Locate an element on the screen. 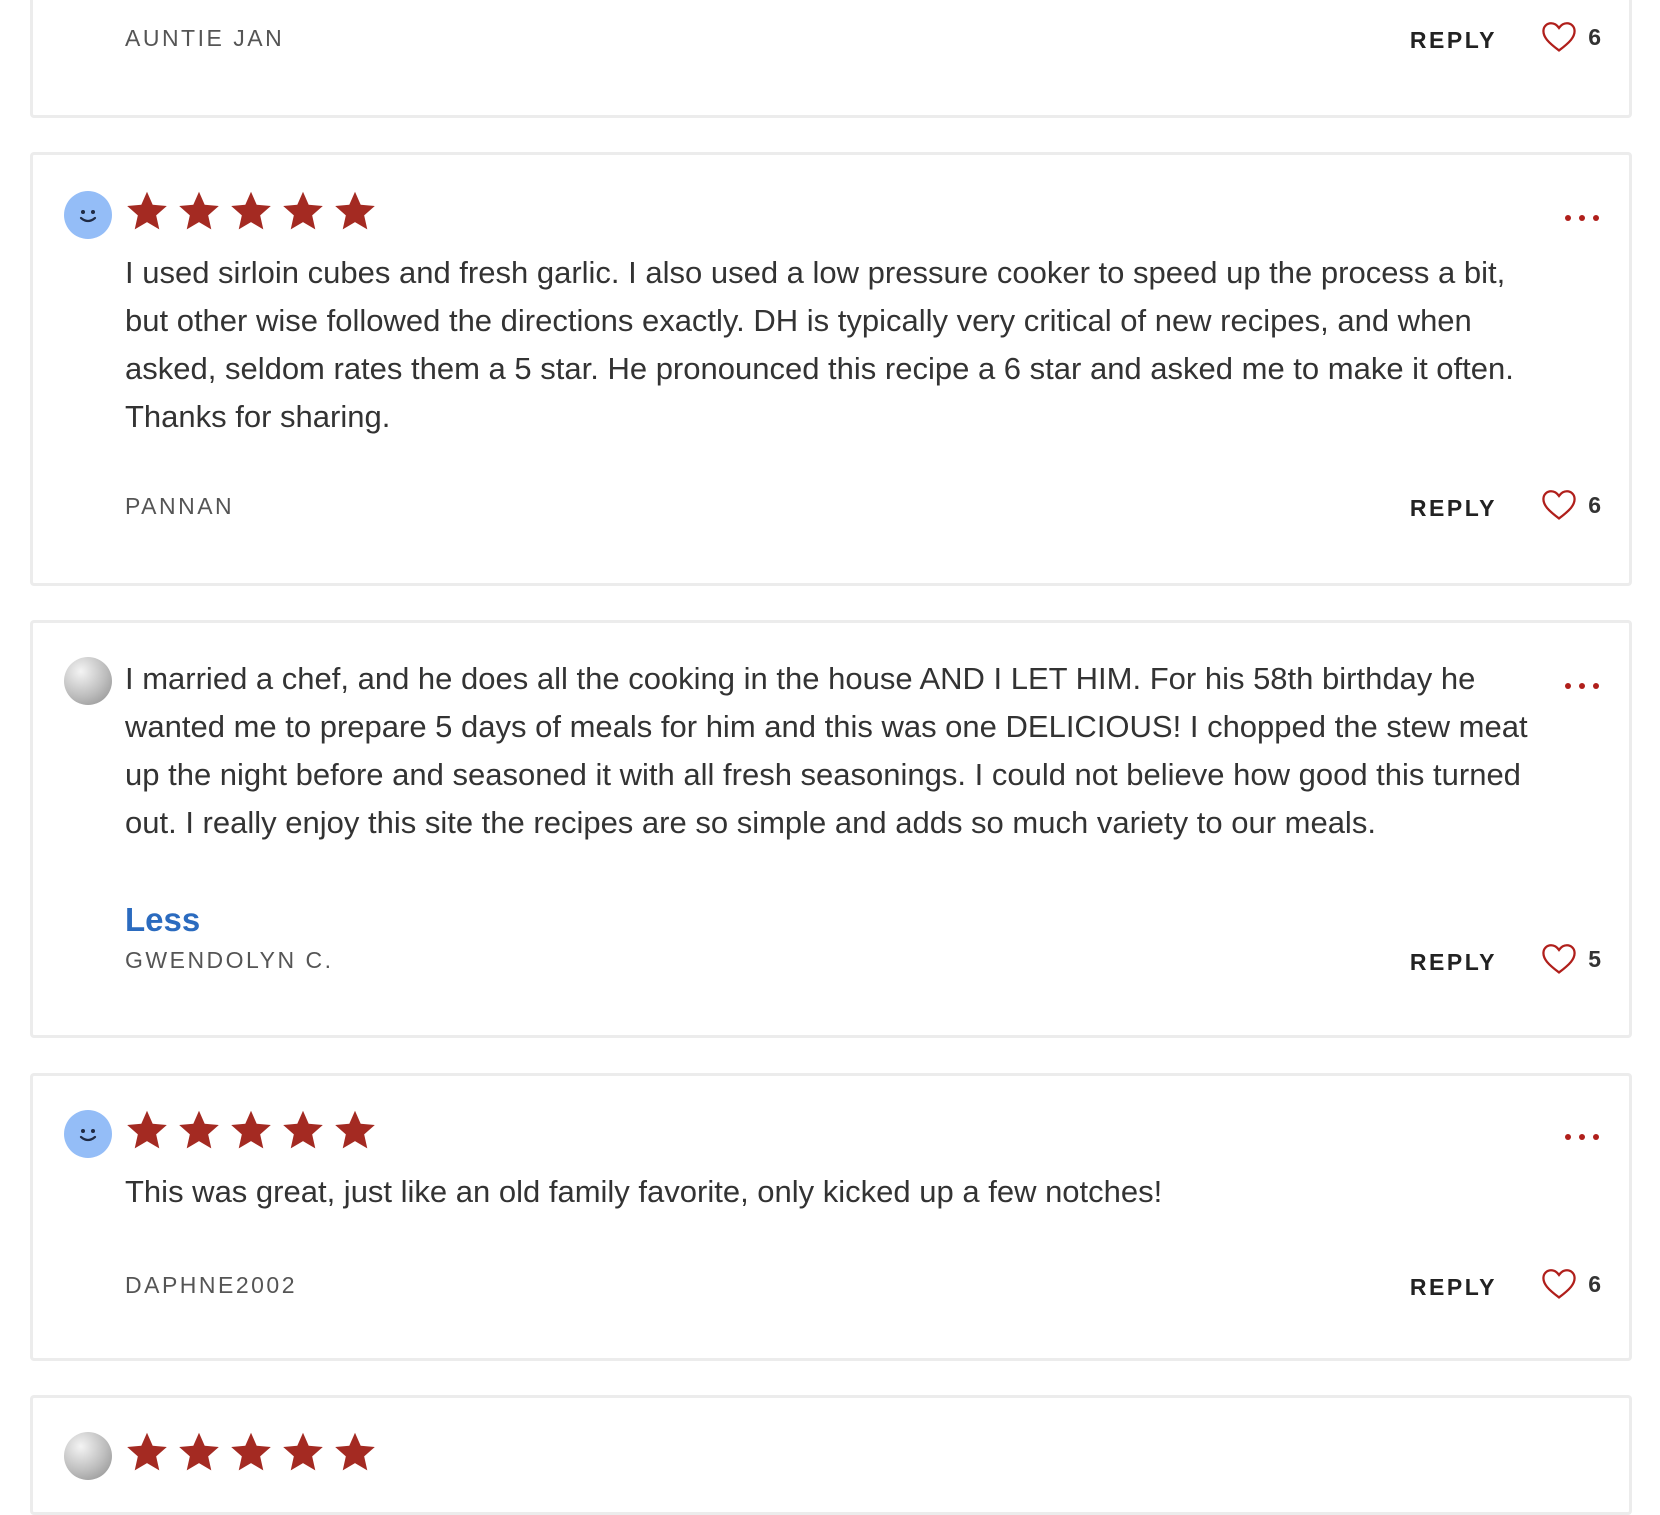  review-author: AUNTIE JAN is located at coordinates (204, 38).